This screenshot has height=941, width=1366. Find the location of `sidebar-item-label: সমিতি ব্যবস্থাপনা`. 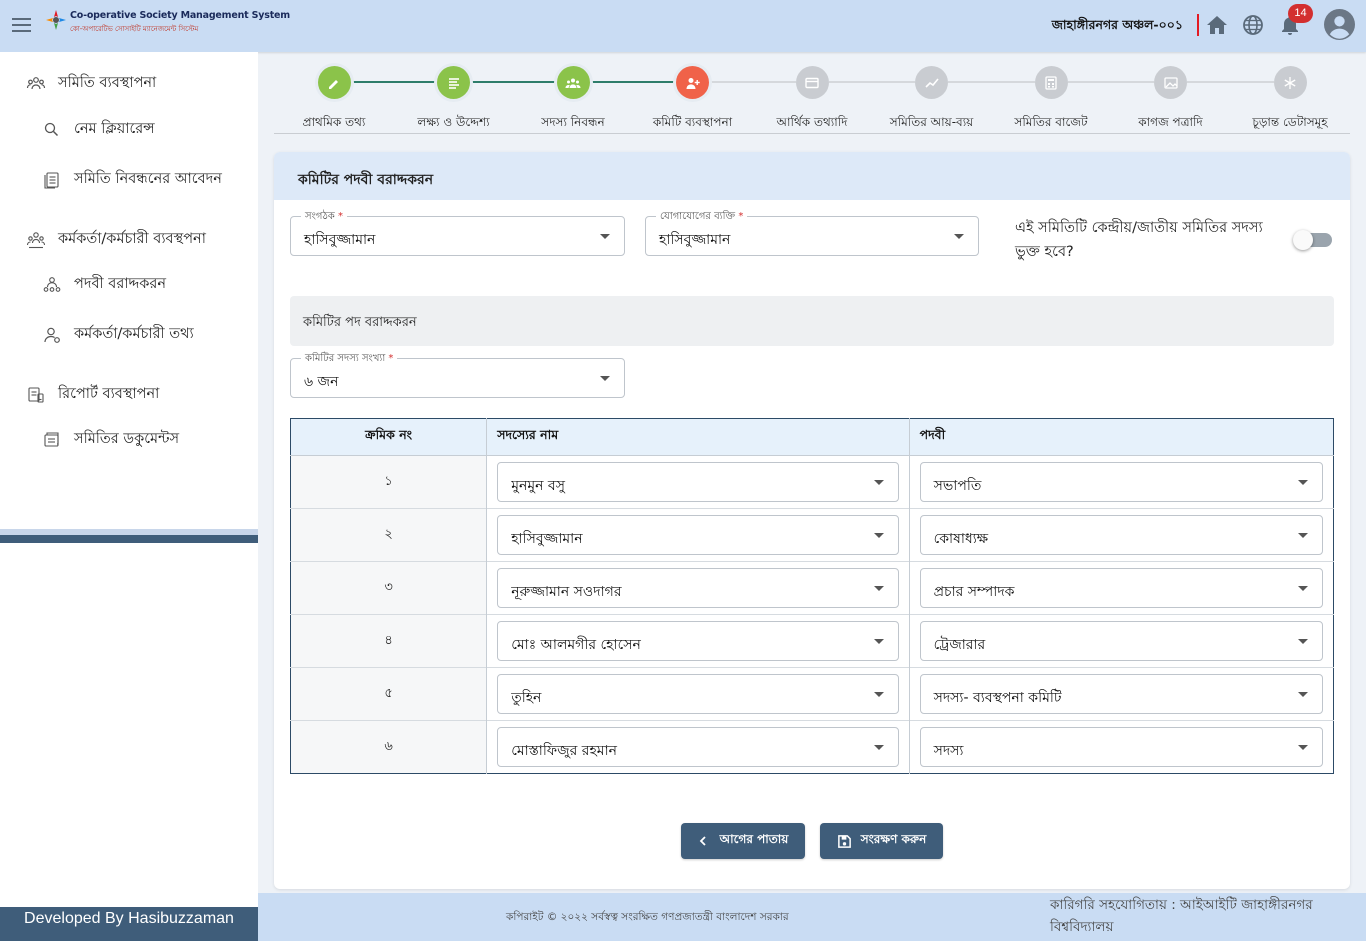

sidebar-item-label: সমিতি ব্যবস্থাপনা is located at coordinates (107, 83).